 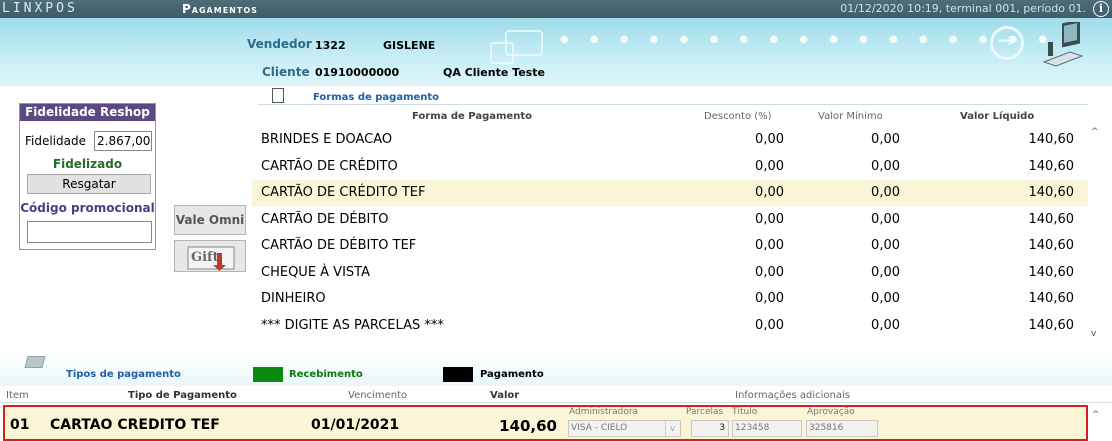 I want to click on forma-name: CARTÃO DE DÉBITO TEF, so click(x=339, y=245).